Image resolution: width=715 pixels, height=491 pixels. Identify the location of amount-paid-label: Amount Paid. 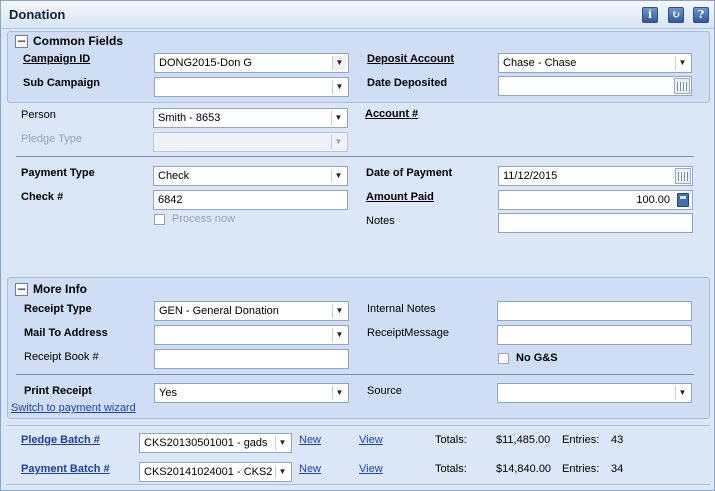
(400, 197).